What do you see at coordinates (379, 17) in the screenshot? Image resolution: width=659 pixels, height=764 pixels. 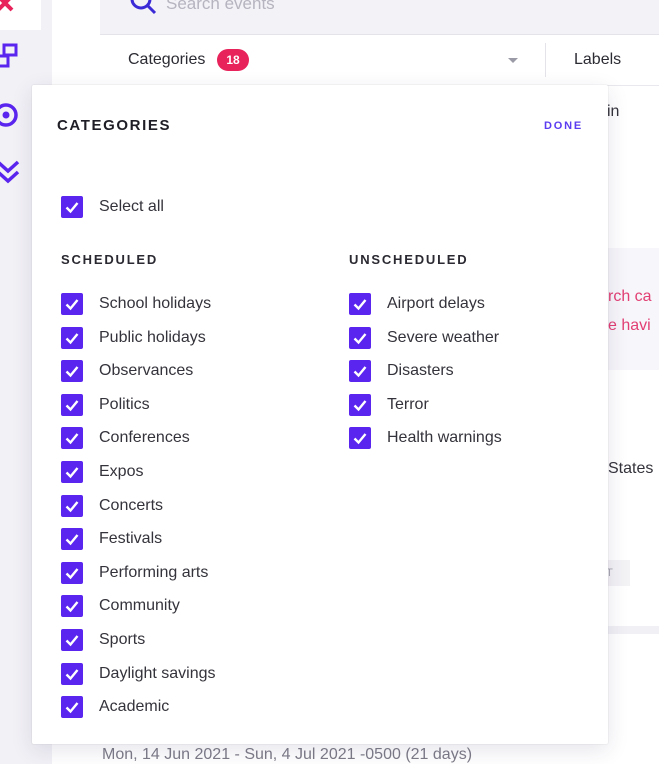 I see `search-bar: Search events` at bounding box center [379, 17].